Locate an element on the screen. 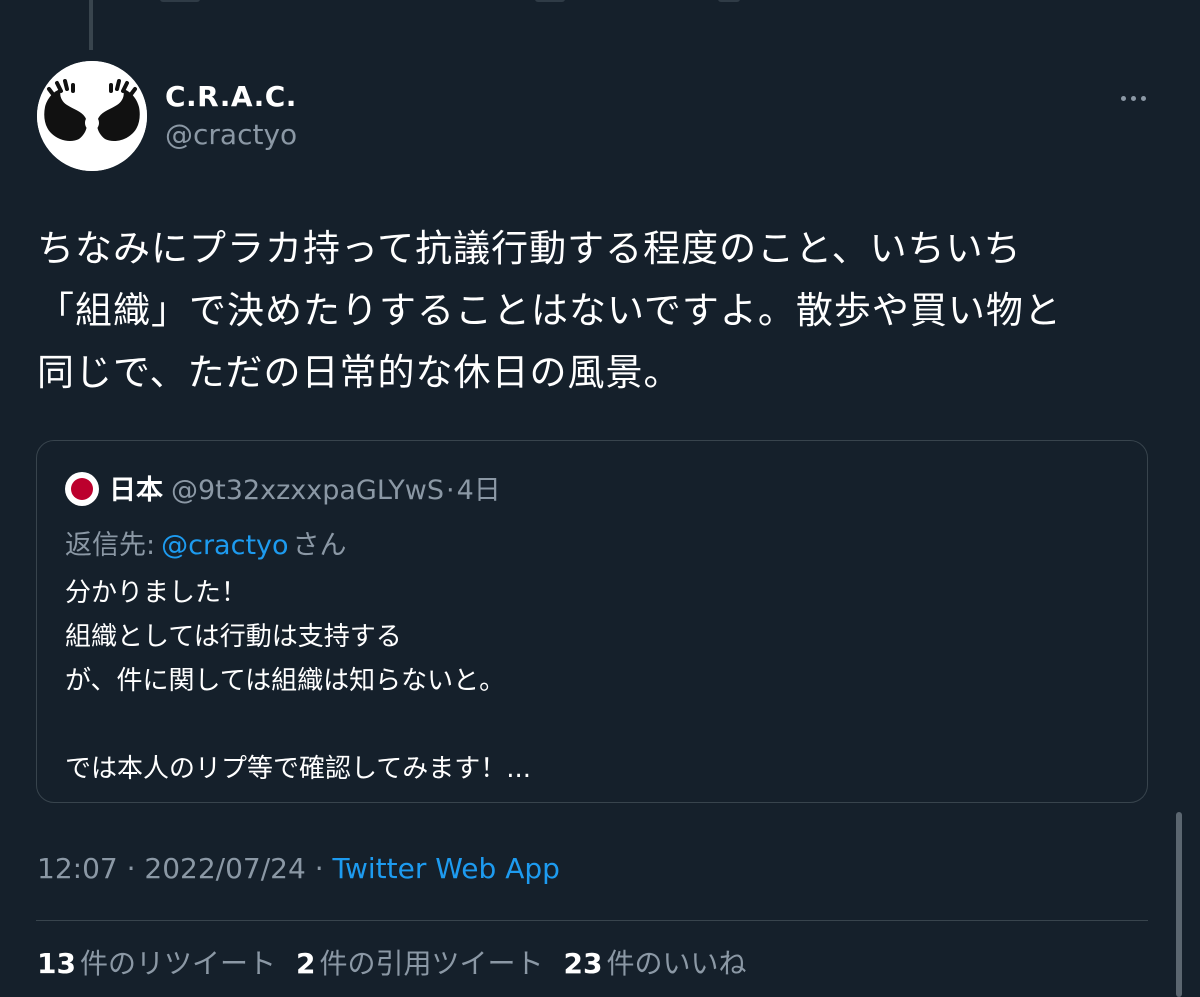  japan-flag-icon is located at coordinates (82, 489).